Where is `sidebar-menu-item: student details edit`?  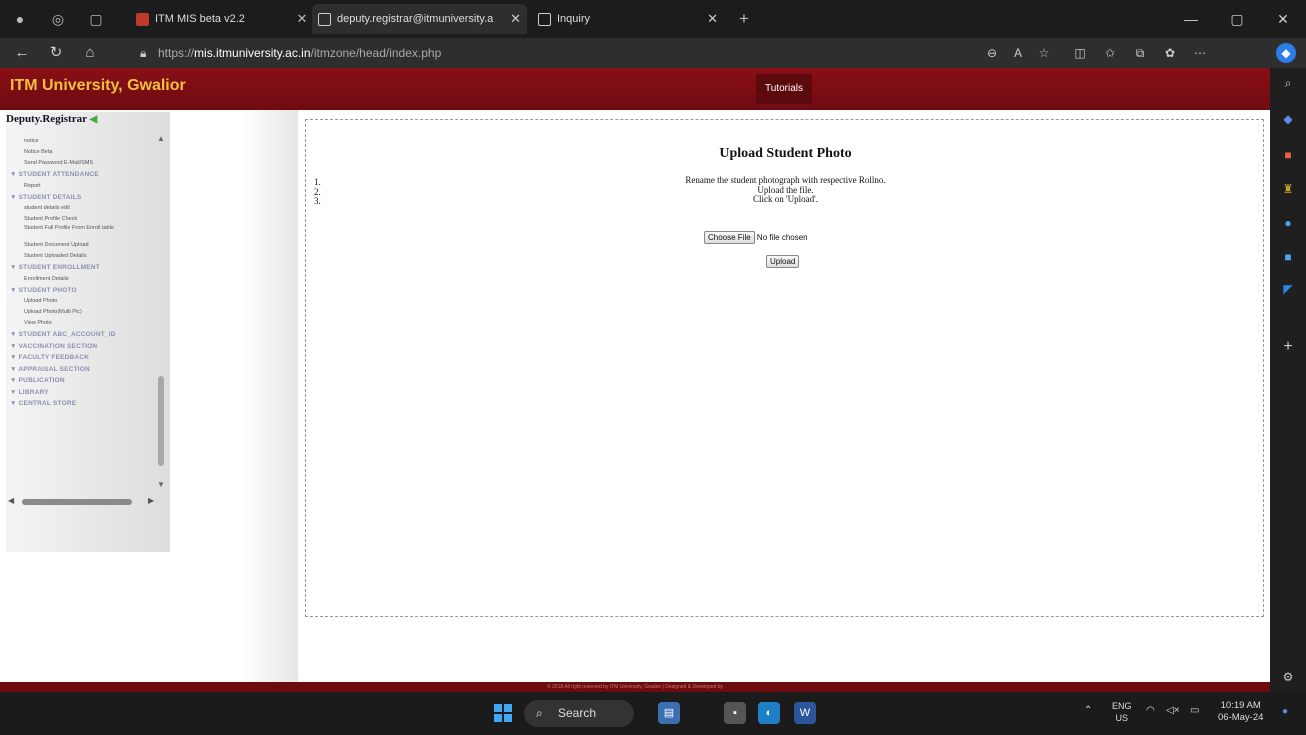 sidebar-menu-item: student details edit is located at coordinates (82, 208).